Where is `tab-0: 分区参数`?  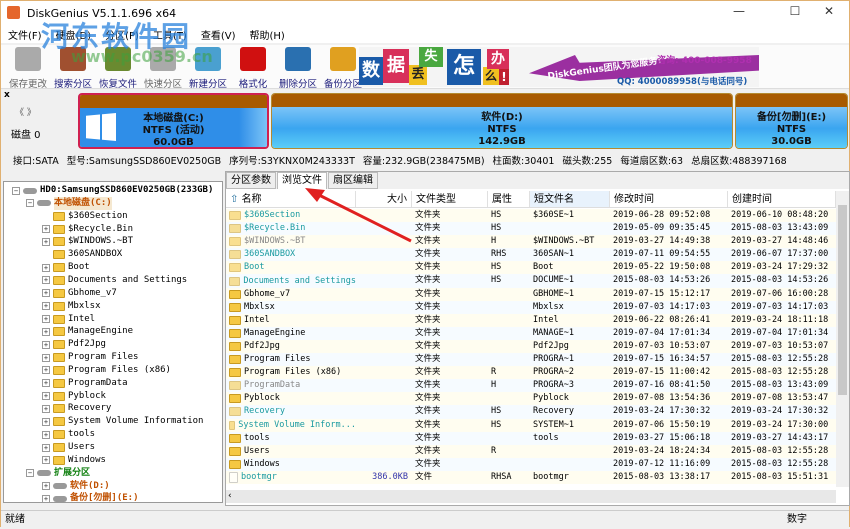 tab-0: 分区参数 is located at coordinates (251, 180).